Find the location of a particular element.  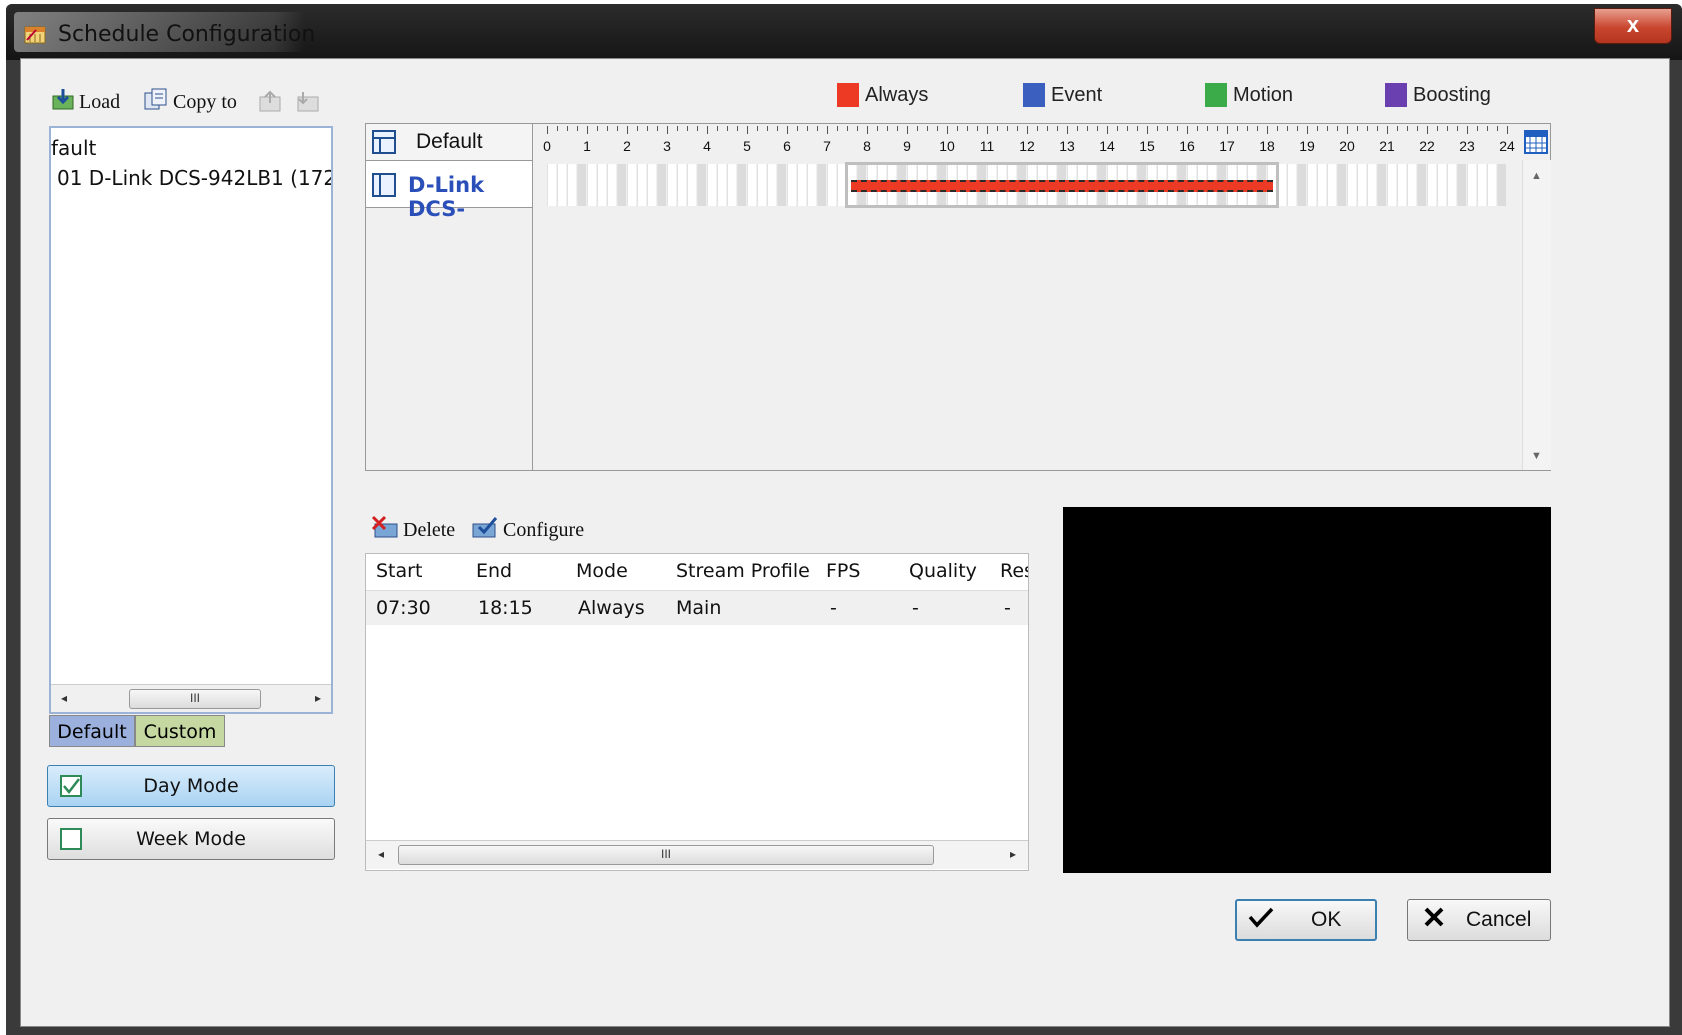

tree-item-camera: 01 D-Link DCS-942LB1 (172.1 is located at coordinates (194, 178).